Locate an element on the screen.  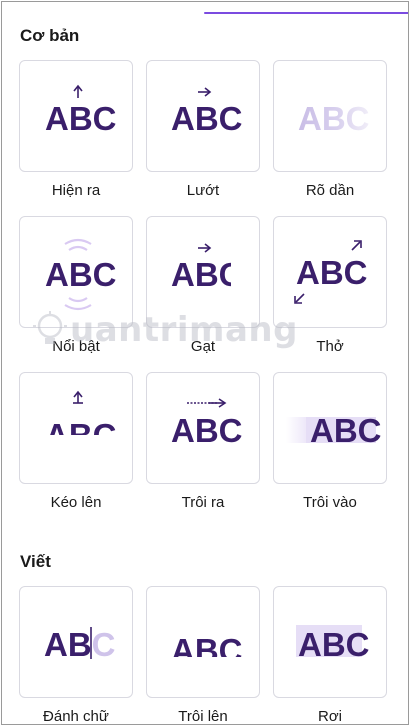
effect-fall-tile: ABC is located at coordinates (330, 642).